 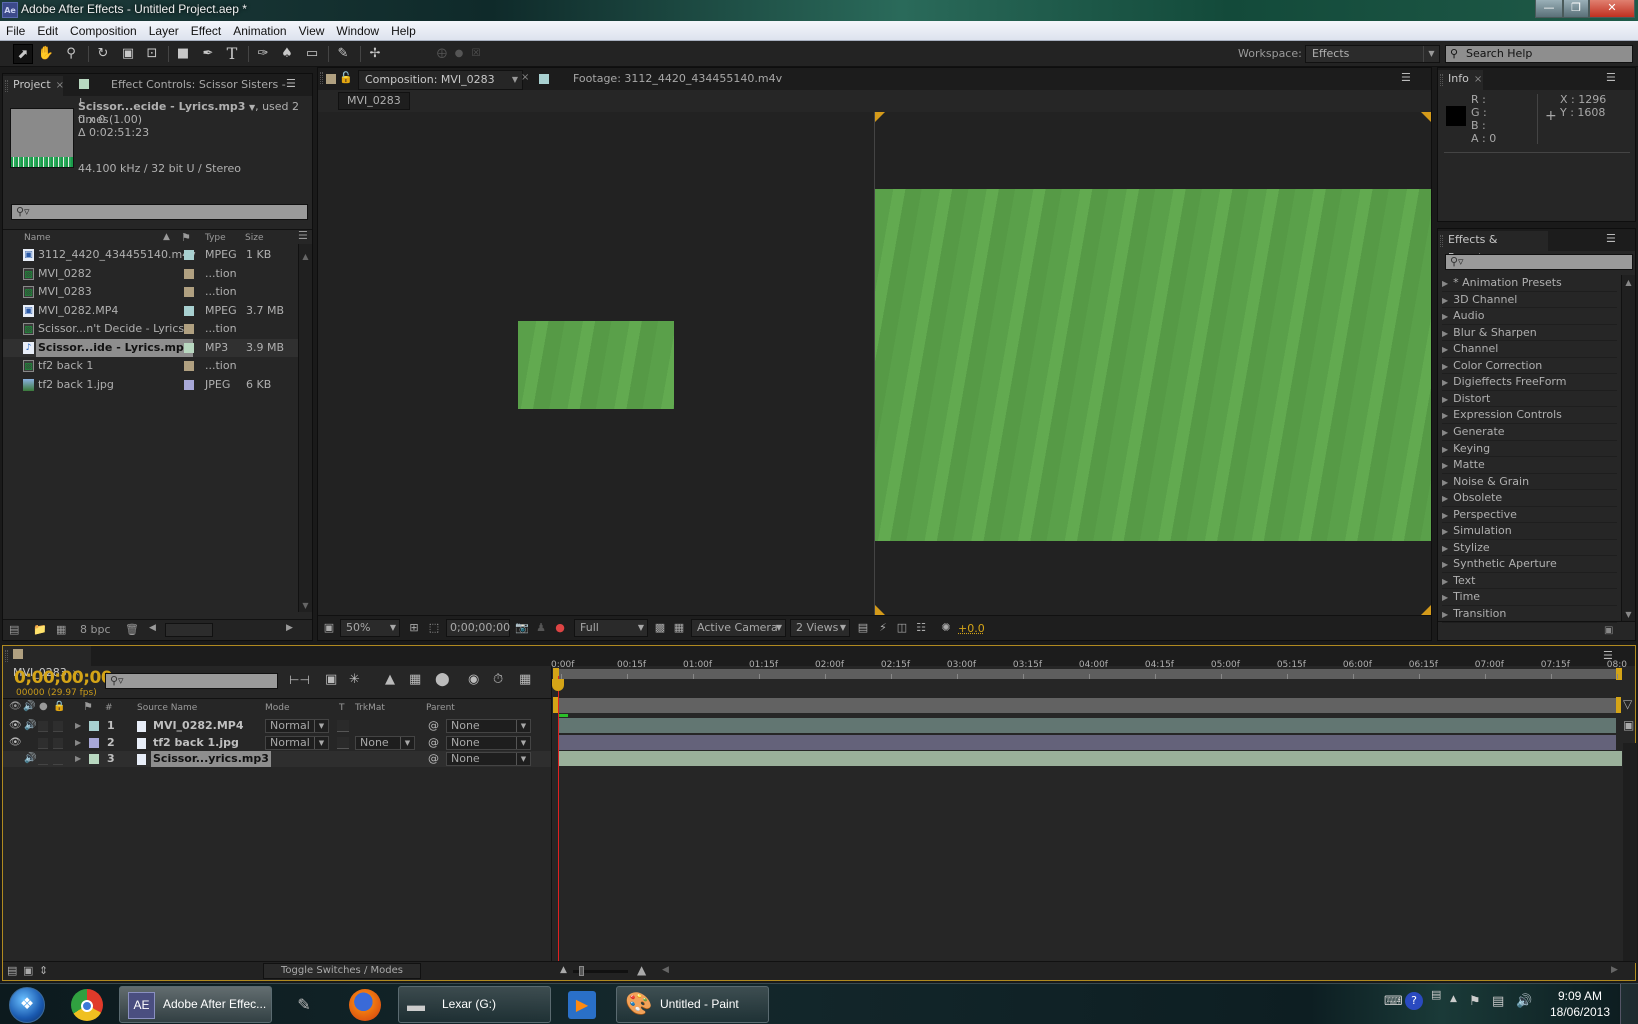 What do you see at coordinates (303, 235) in the screenshot?
I see `flowchart-icon: ☰` at bounding box center [303, 235].